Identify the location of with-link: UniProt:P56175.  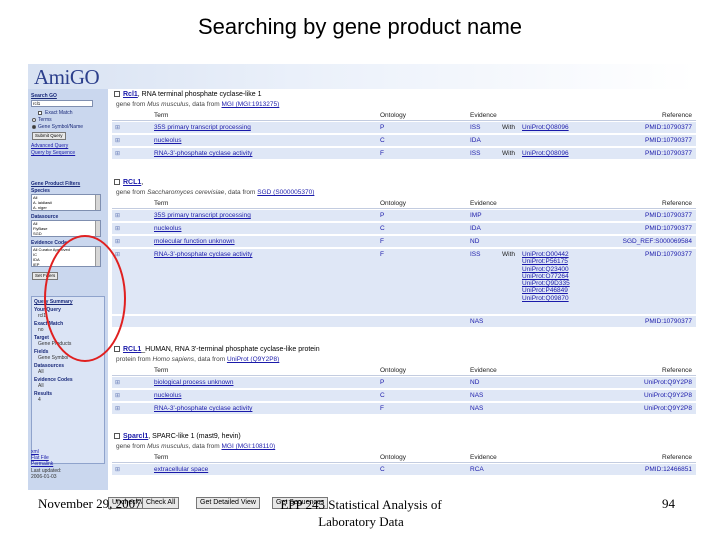
(546, 261).